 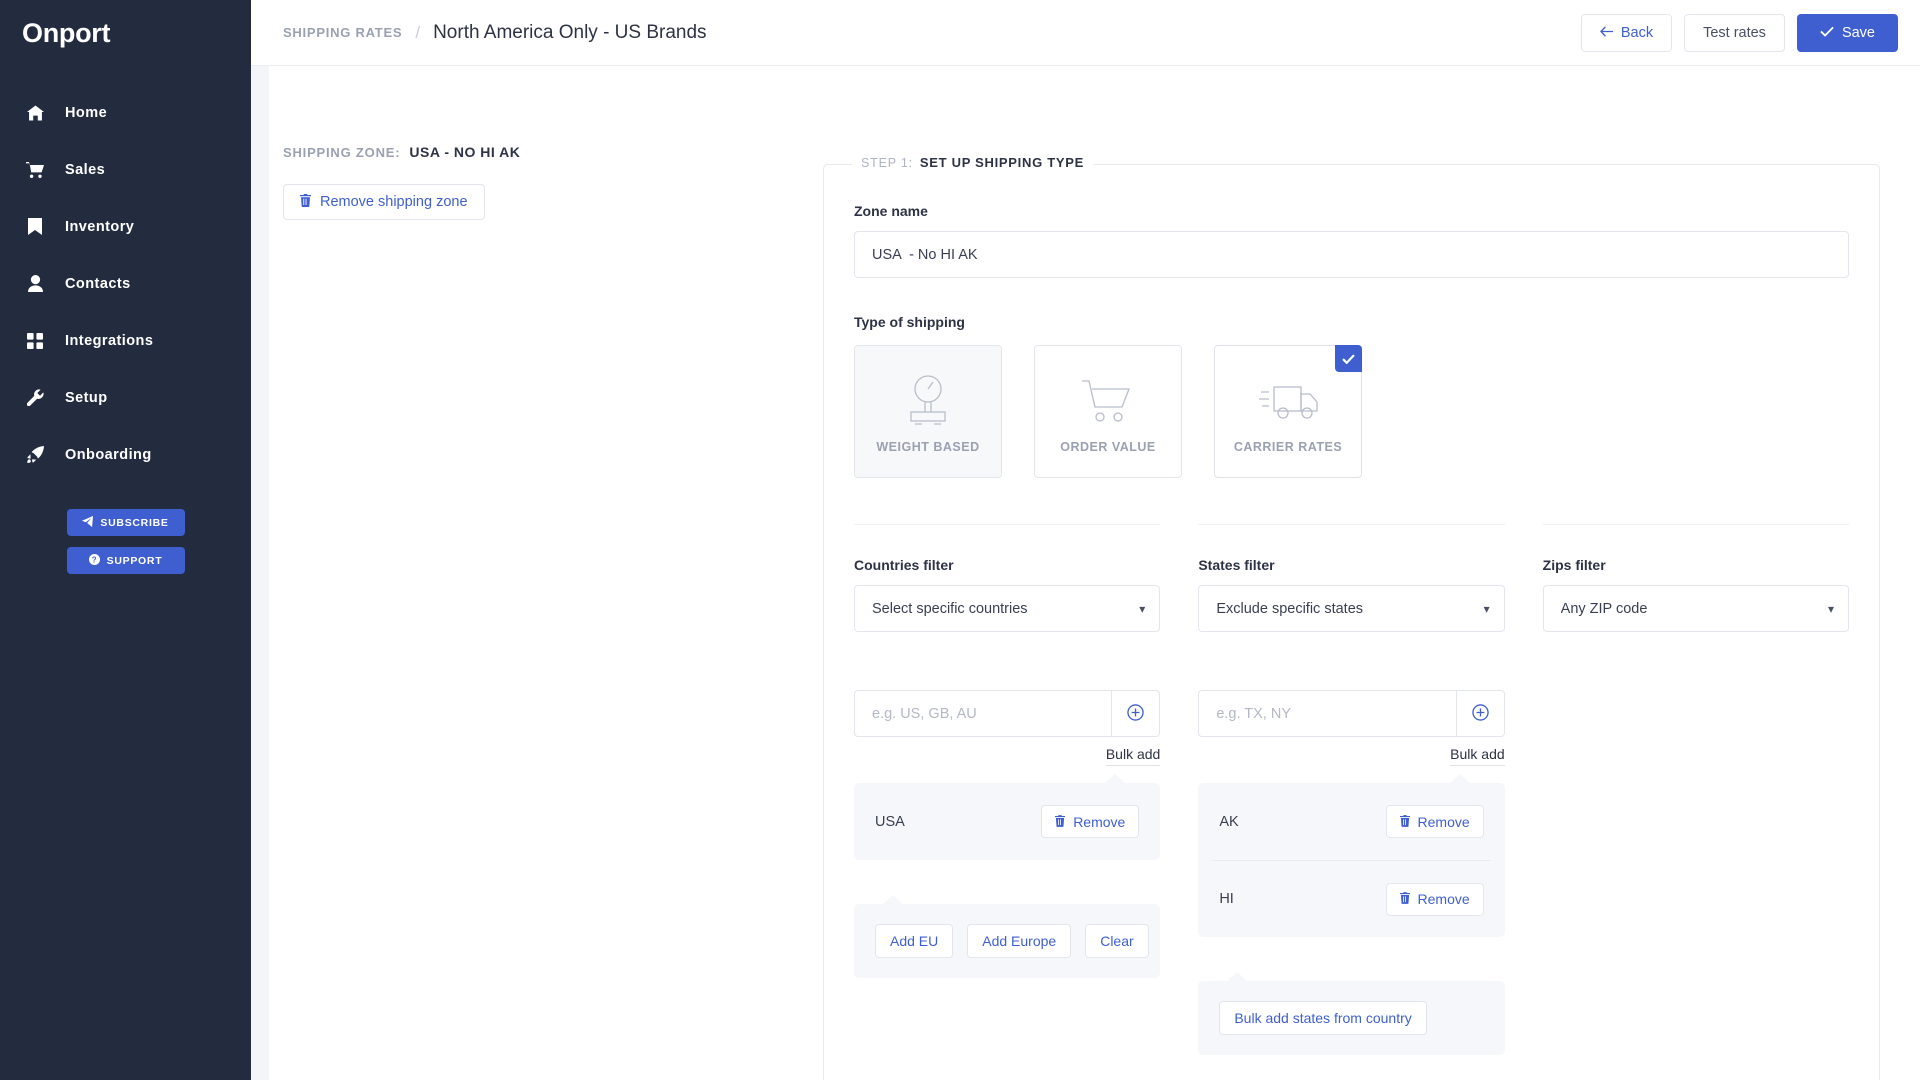 I want to click on selected-check-icon, so click(x=1348, y=358).